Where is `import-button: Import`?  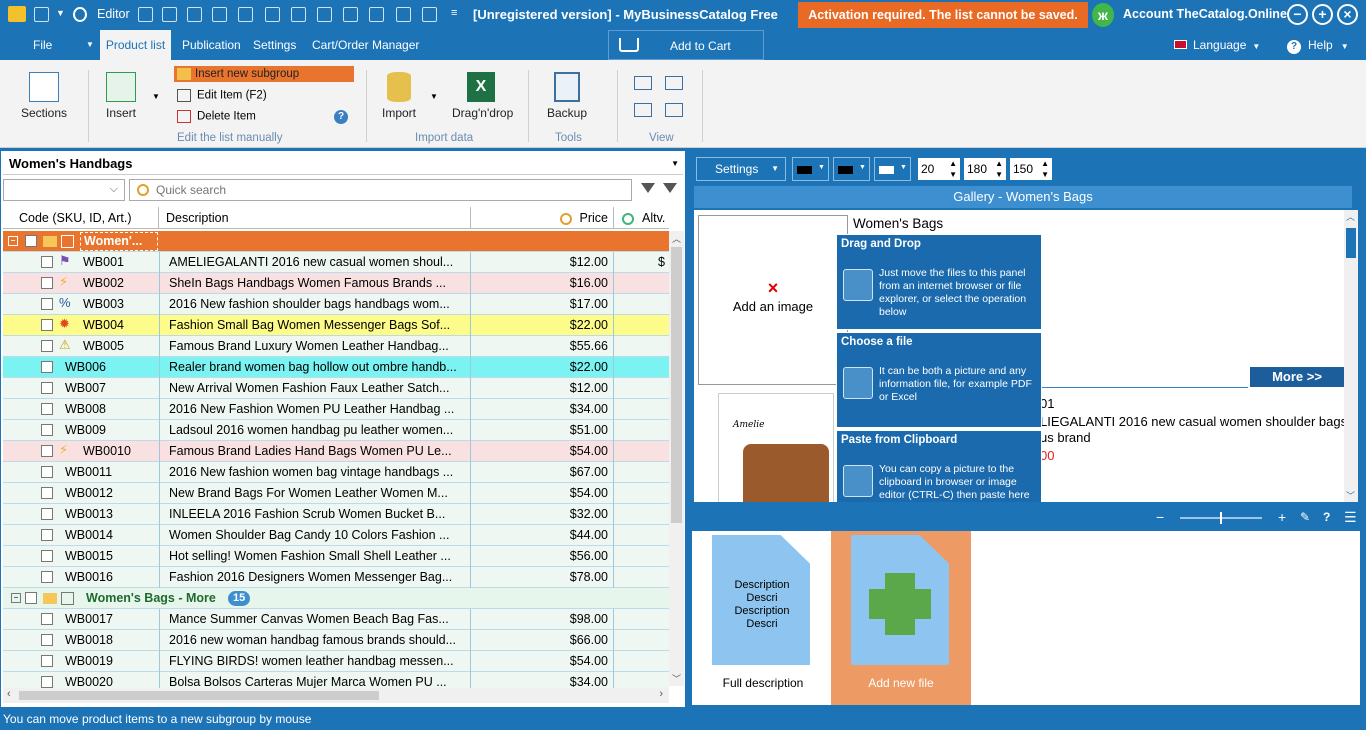 import-button: Import is located at coordinates (399, 96).